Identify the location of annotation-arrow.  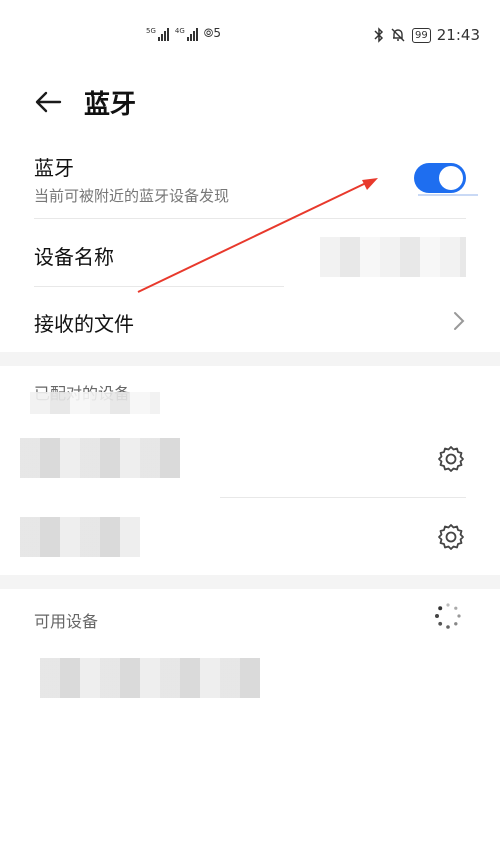
(257, 235).